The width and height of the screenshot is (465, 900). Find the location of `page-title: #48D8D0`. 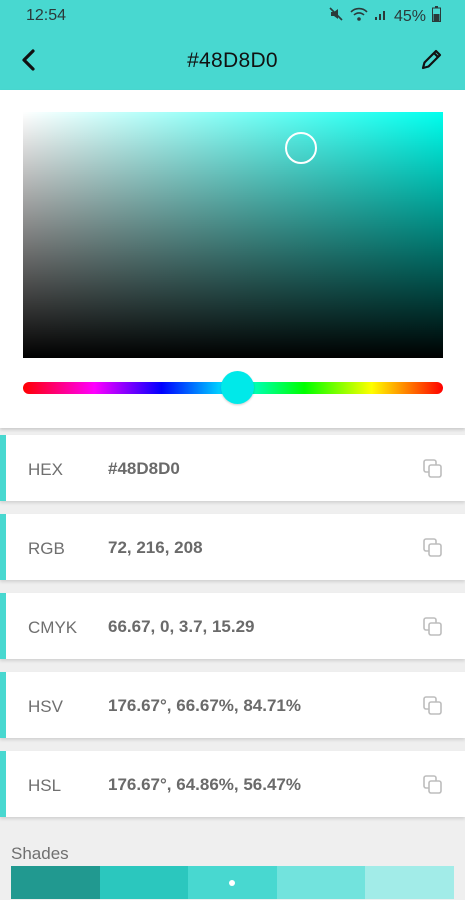

page-title: #48D8D0 is located at coordinates (232, 60).